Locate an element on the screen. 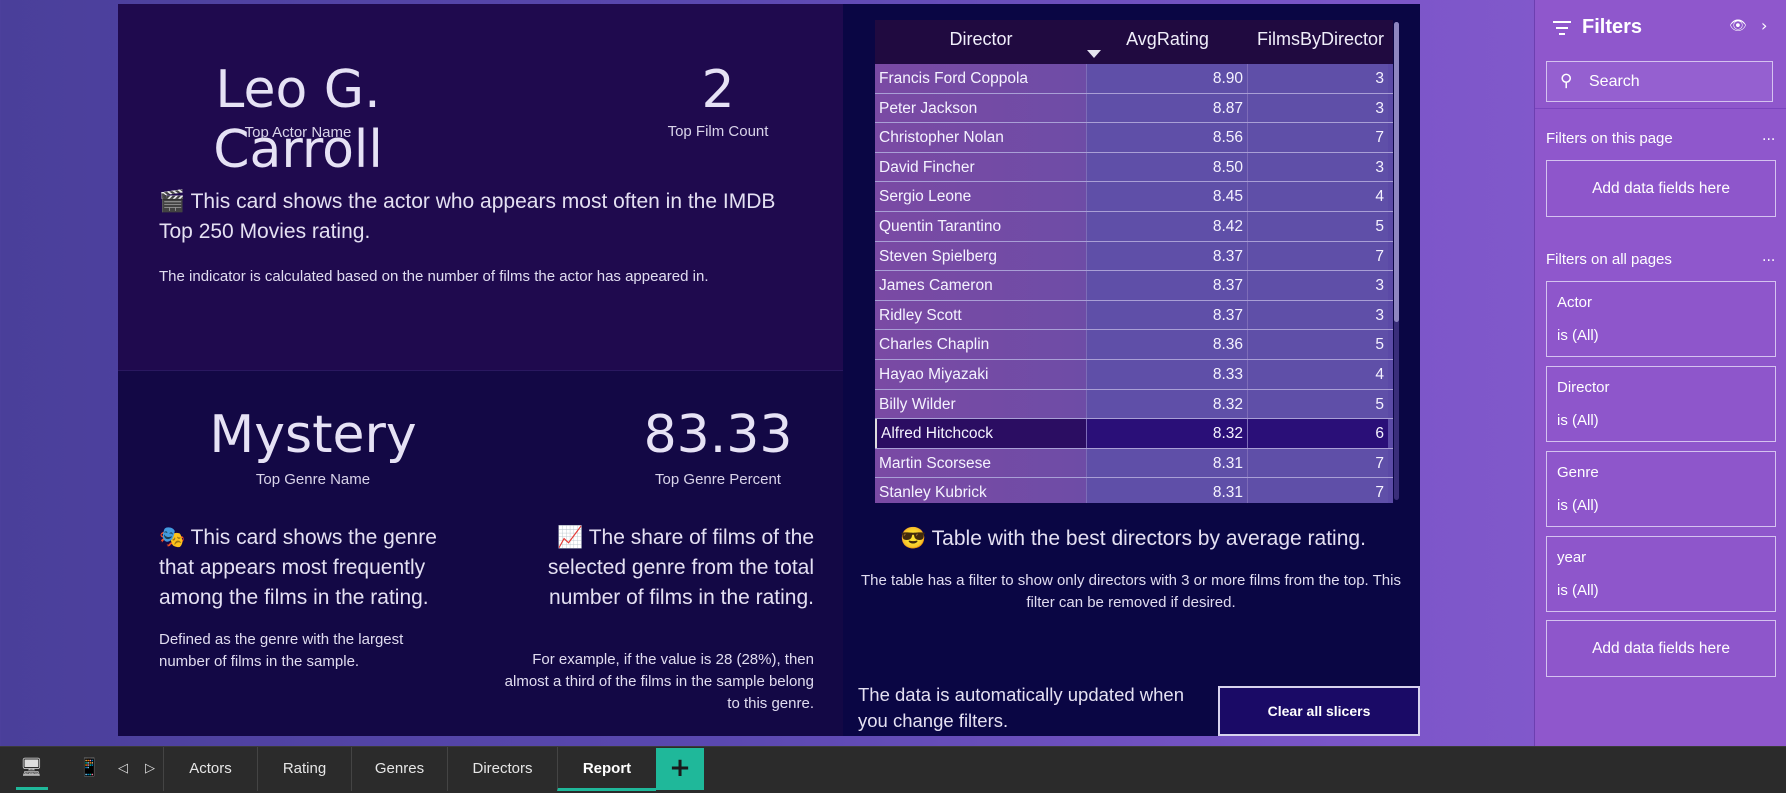  cell-director: Stanley Kubrick is located at coordinates (981, 490).